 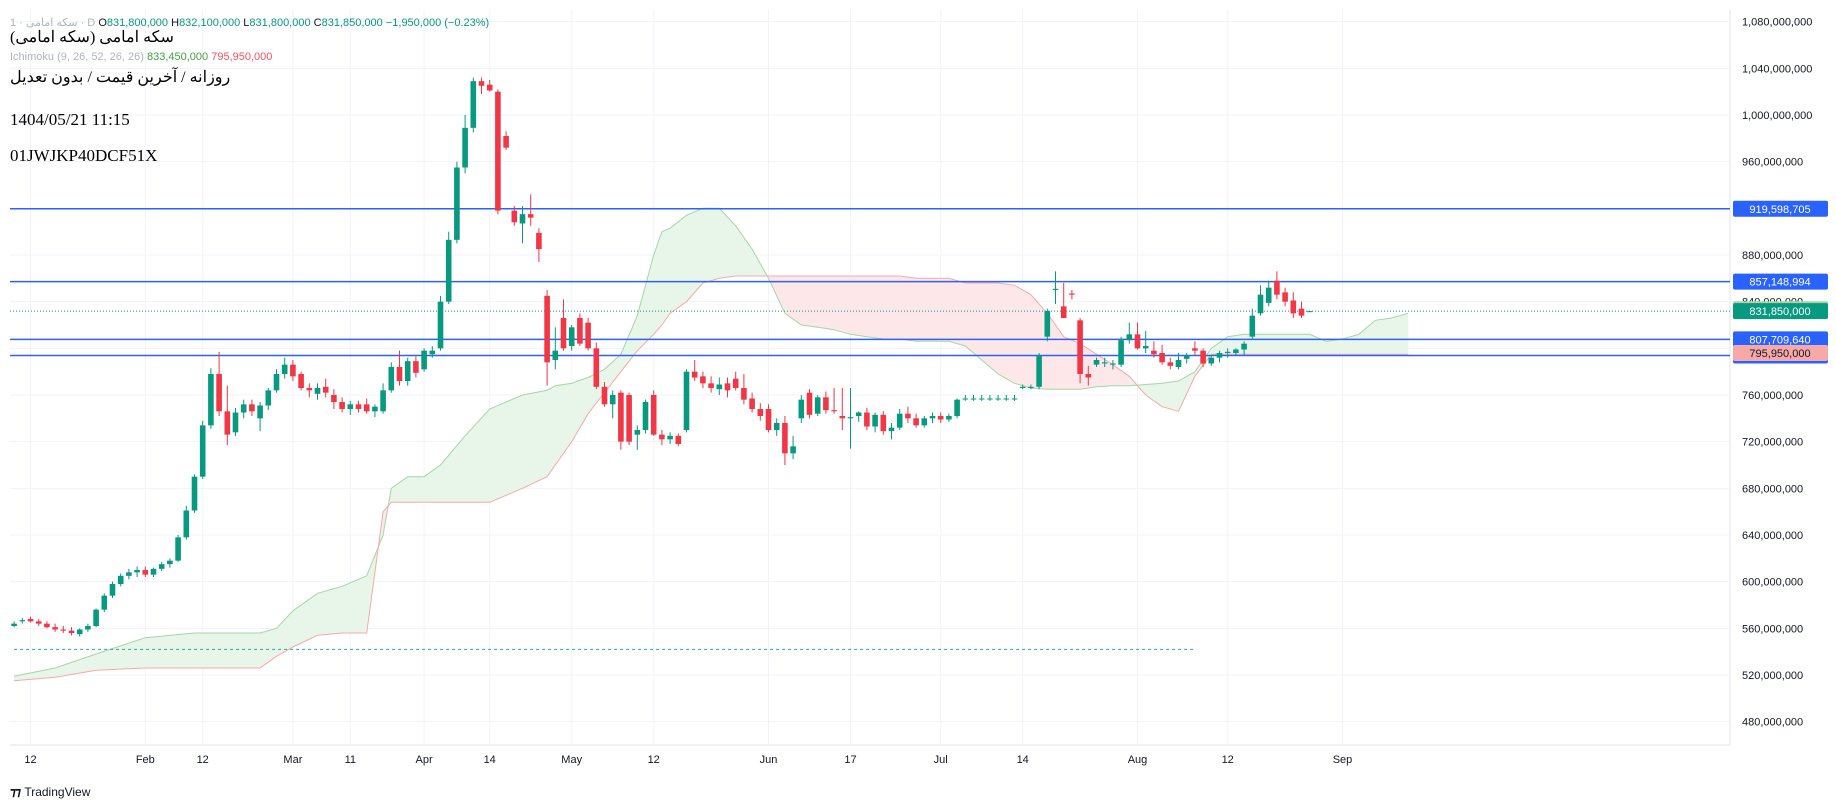 What do you see at coordinates (1772, 443) in the screenshot?
I see `y-tick-label: 720,000,000` at bounding box center [1772, 443].